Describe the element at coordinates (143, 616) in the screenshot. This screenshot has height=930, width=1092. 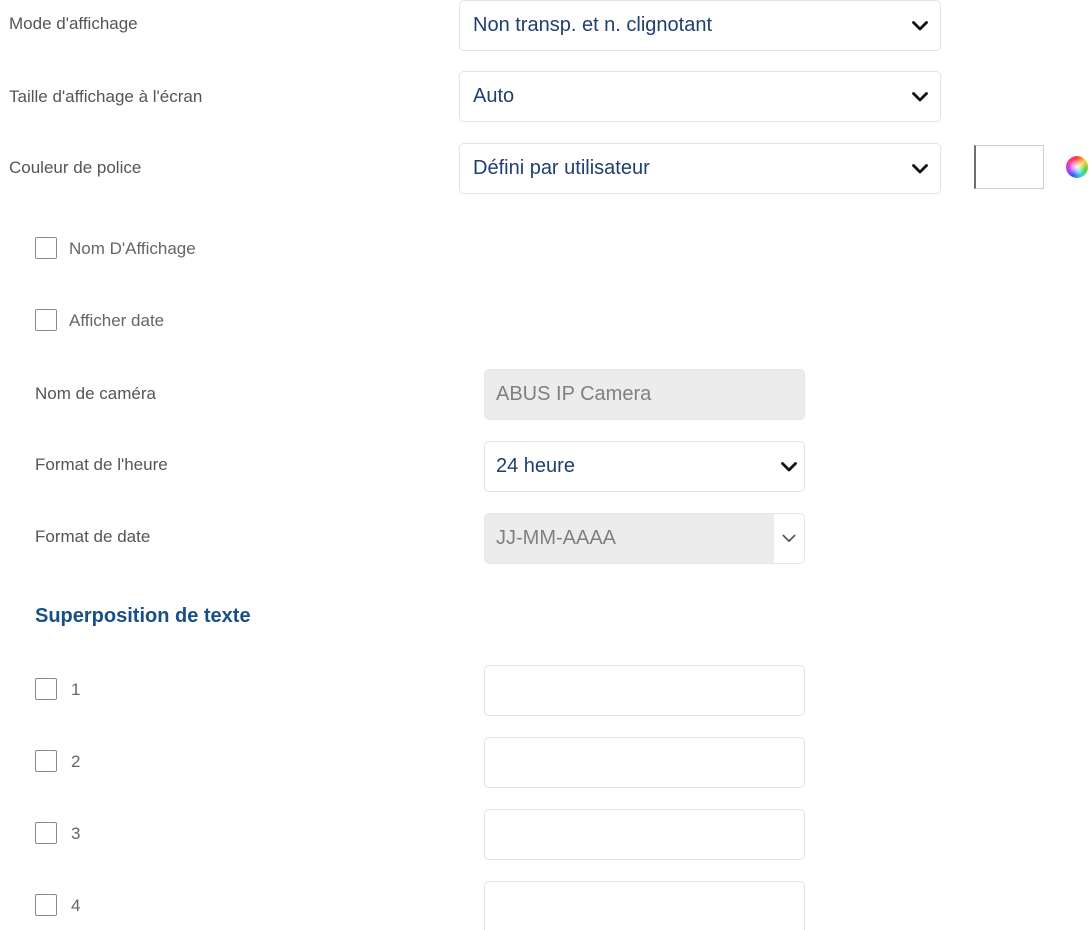
I see `text-overlay-title: Superposition de texte` at that location.